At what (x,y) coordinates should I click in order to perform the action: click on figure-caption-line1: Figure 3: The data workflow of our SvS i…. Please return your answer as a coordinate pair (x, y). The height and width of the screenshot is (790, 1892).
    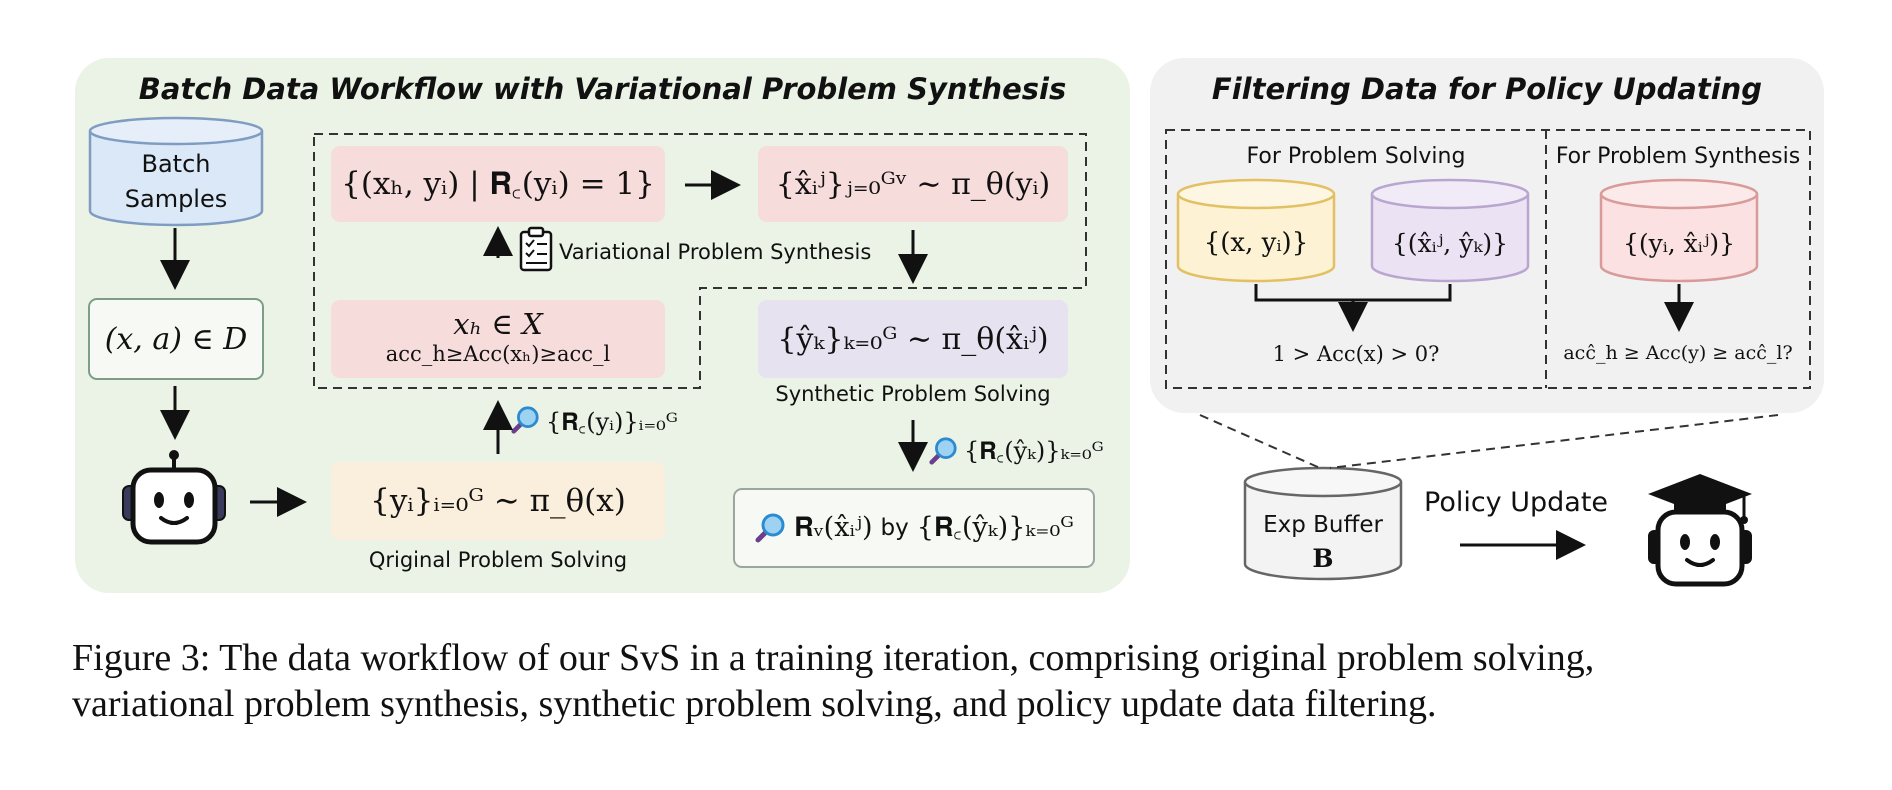
    Looking at the image, I should click on (833, 658).